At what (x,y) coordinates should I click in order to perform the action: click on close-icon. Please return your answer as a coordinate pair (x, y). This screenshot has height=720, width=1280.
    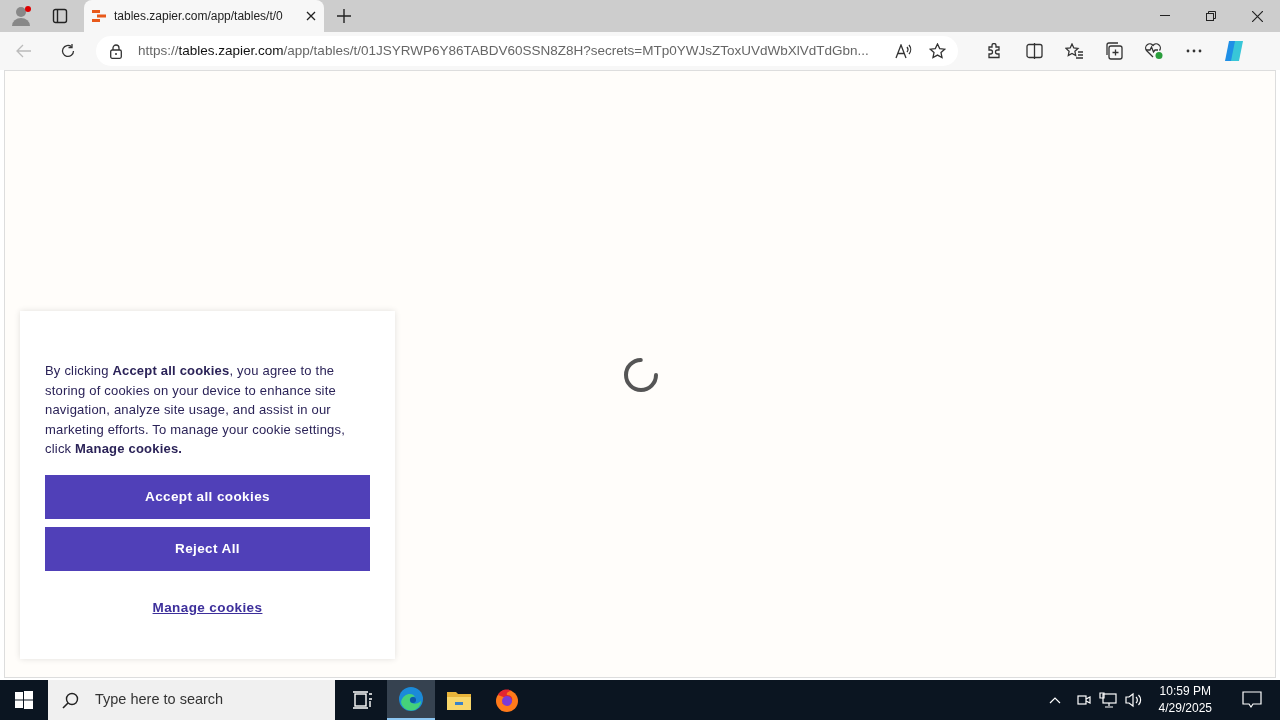
    Looking at the image, I should click on (311, 16).